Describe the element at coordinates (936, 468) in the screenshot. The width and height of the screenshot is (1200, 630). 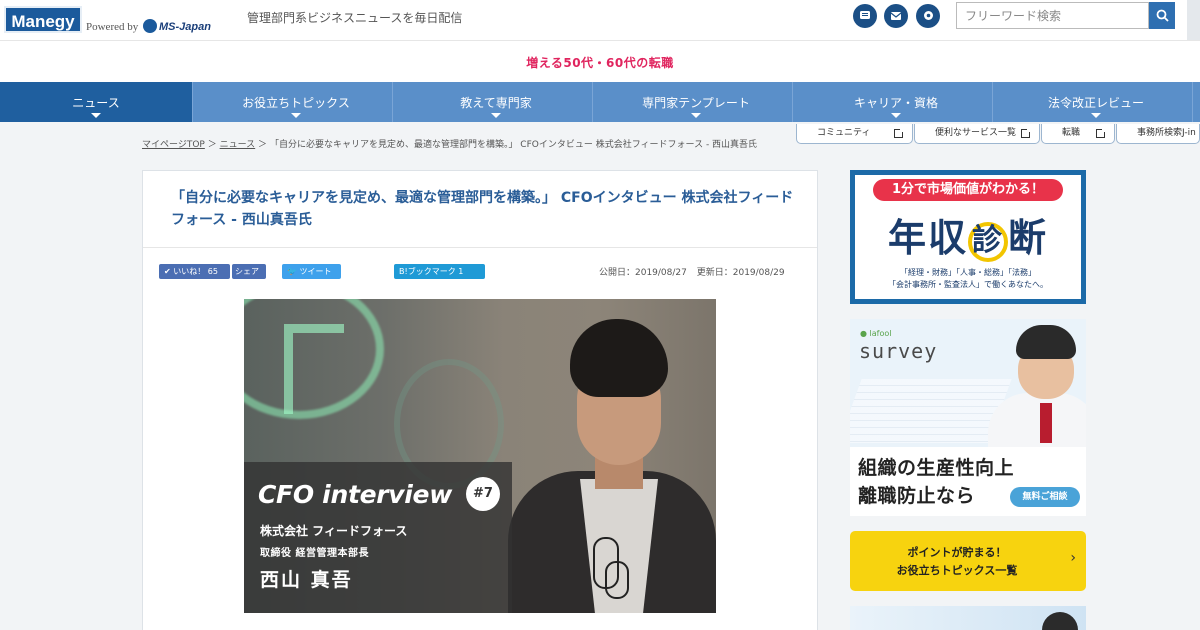
I see `ad-line: 組織の生産性向上` at that location.